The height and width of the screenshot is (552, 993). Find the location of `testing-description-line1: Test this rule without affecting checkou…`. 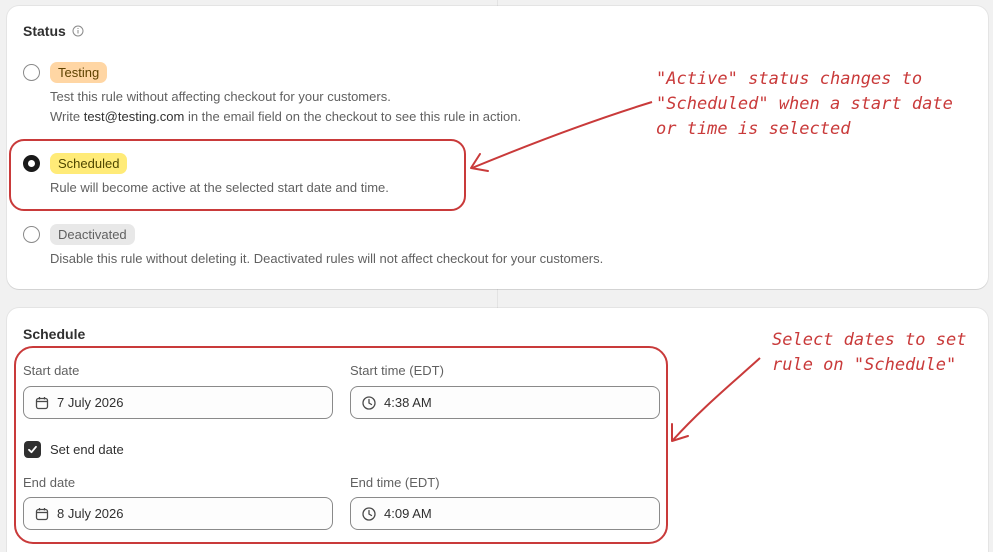

testing-description-line1: Test this rule without affecting checkou… is located at coordinates (220, 96).